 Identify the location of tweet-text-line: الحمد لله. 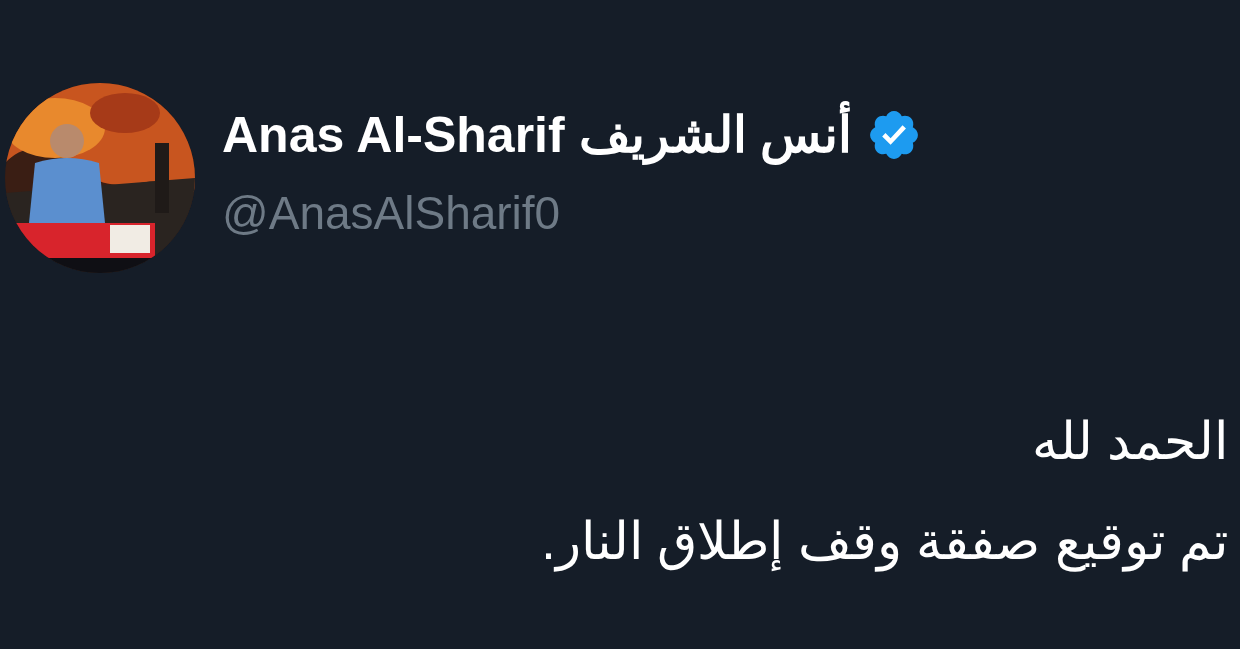
(1129, 441).